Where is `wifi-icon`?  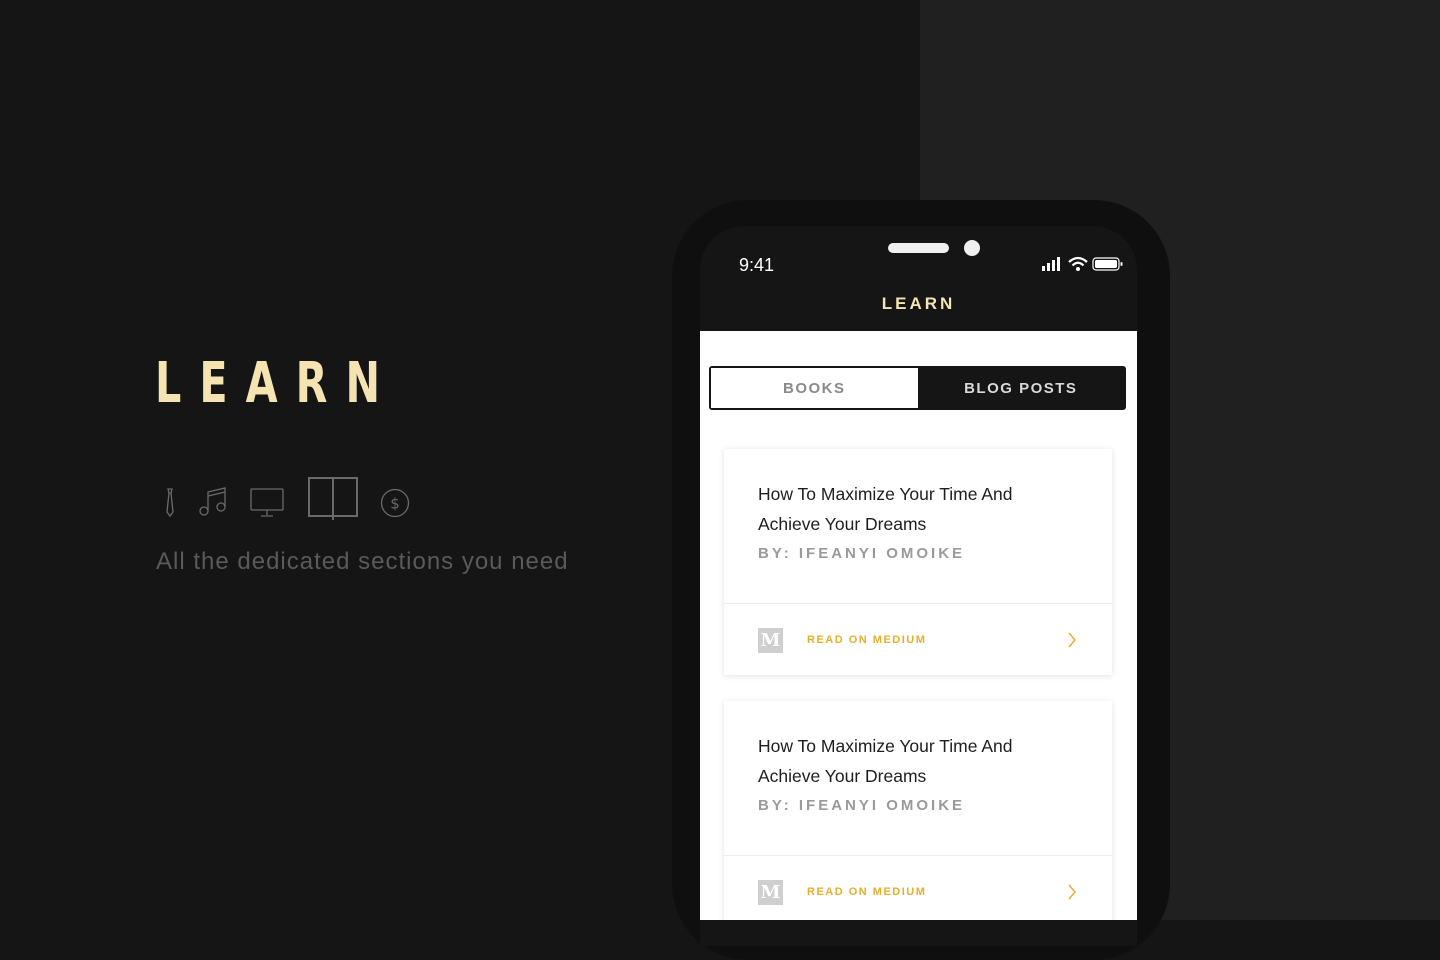 wifi-icon is located at coordinates (1078, 263).